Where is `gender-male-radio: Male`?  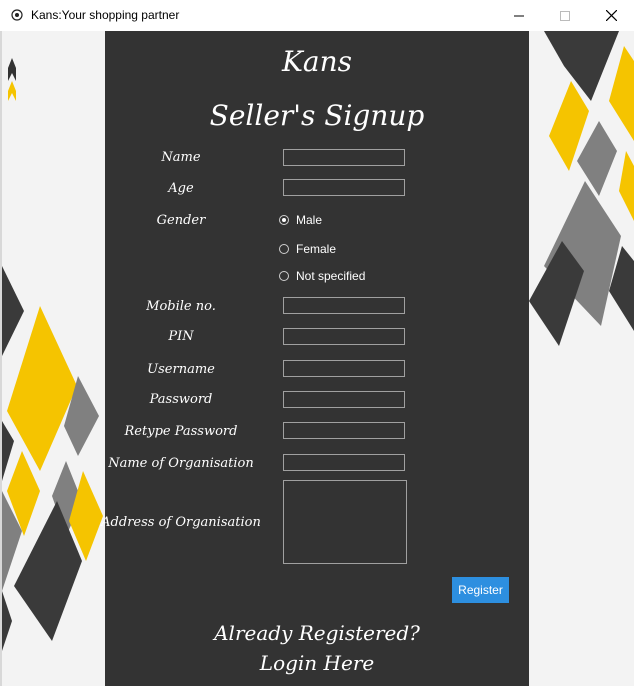 gender-male-radio: Male is located at coordinates (300, 220).